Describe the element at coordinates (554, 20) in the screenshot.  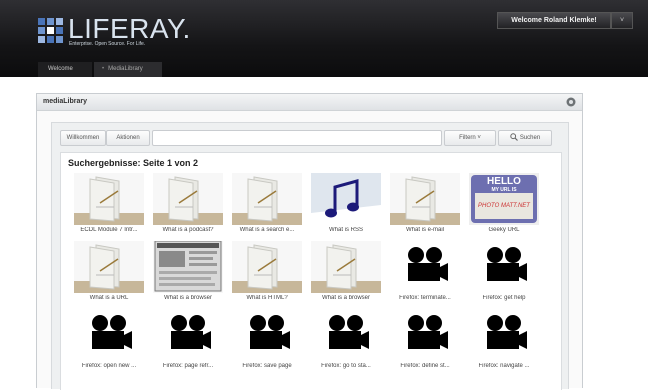
I see `welcome-user-button: Welcome Roland Klemke!` at that location.